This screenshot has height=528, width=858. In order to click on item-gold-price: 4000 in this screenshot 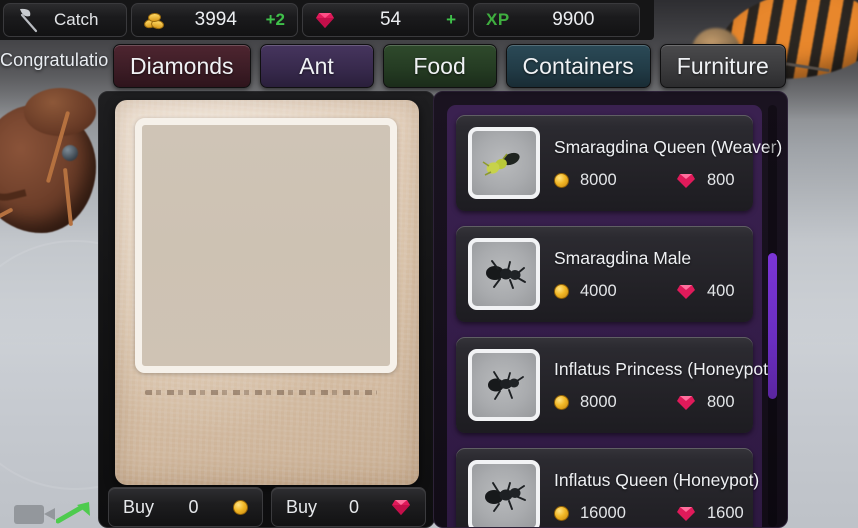, I will do `click(615, 291)`.